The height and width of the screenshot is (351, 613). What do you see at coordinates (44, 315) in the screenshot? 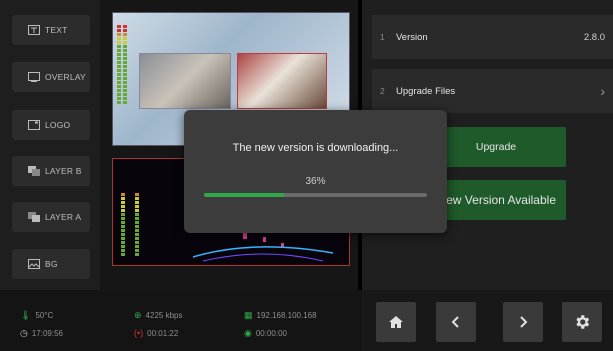
I see `temperature-value: 50°C` at bounding box center [44, 315].